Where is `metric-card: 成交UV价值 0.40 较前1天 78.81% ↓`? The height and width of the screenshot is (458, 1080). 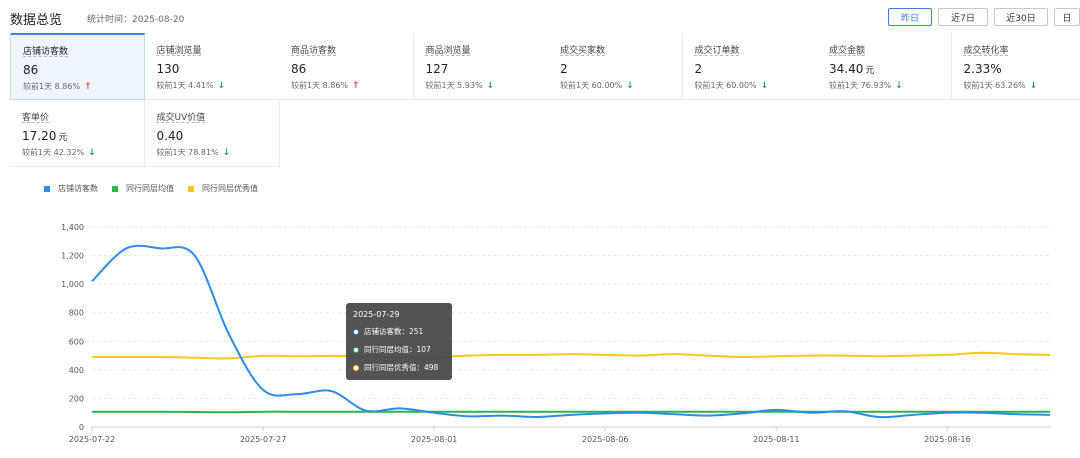
metric-card: 成交UV价值 0.40 较前1天 78.81% ↓ is located at coordinates (212, 133).